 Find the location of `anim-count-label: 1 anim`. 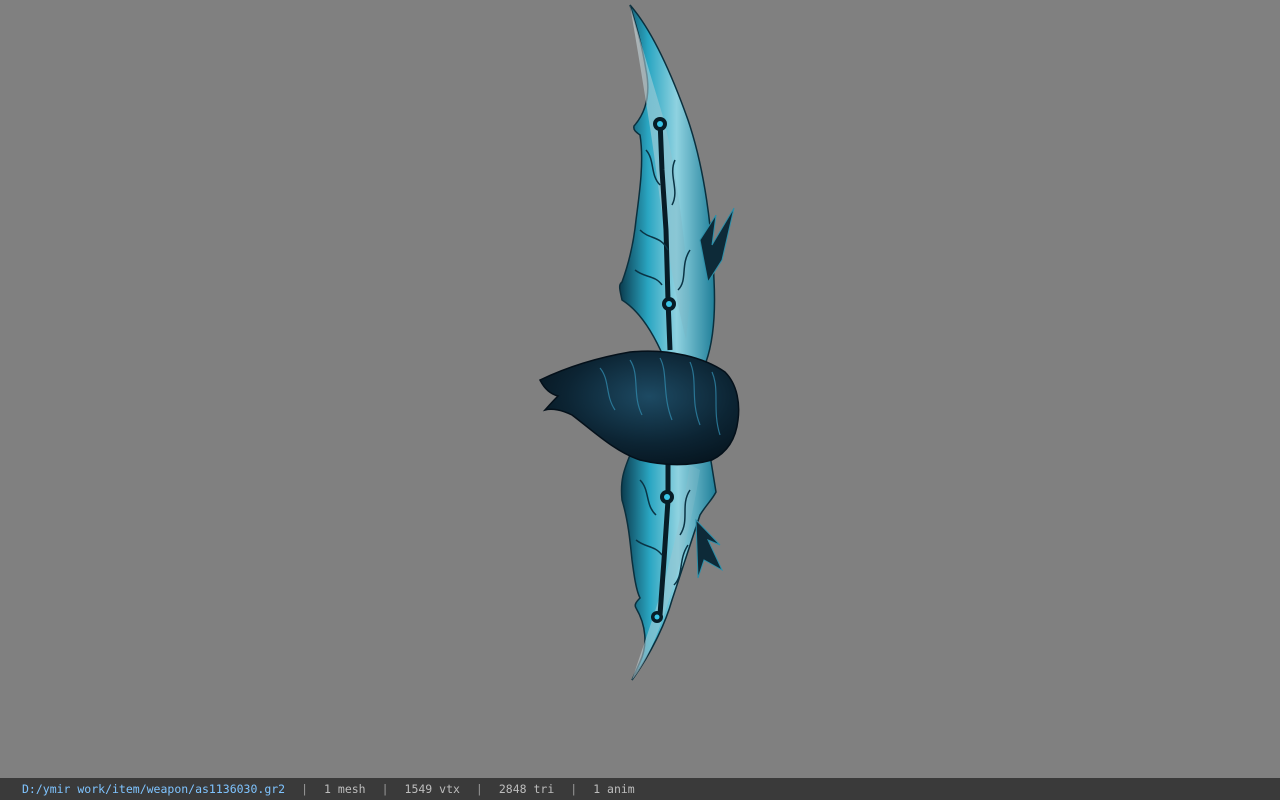

anim-count-label: 1 anim is located at coordinates (614, 789).